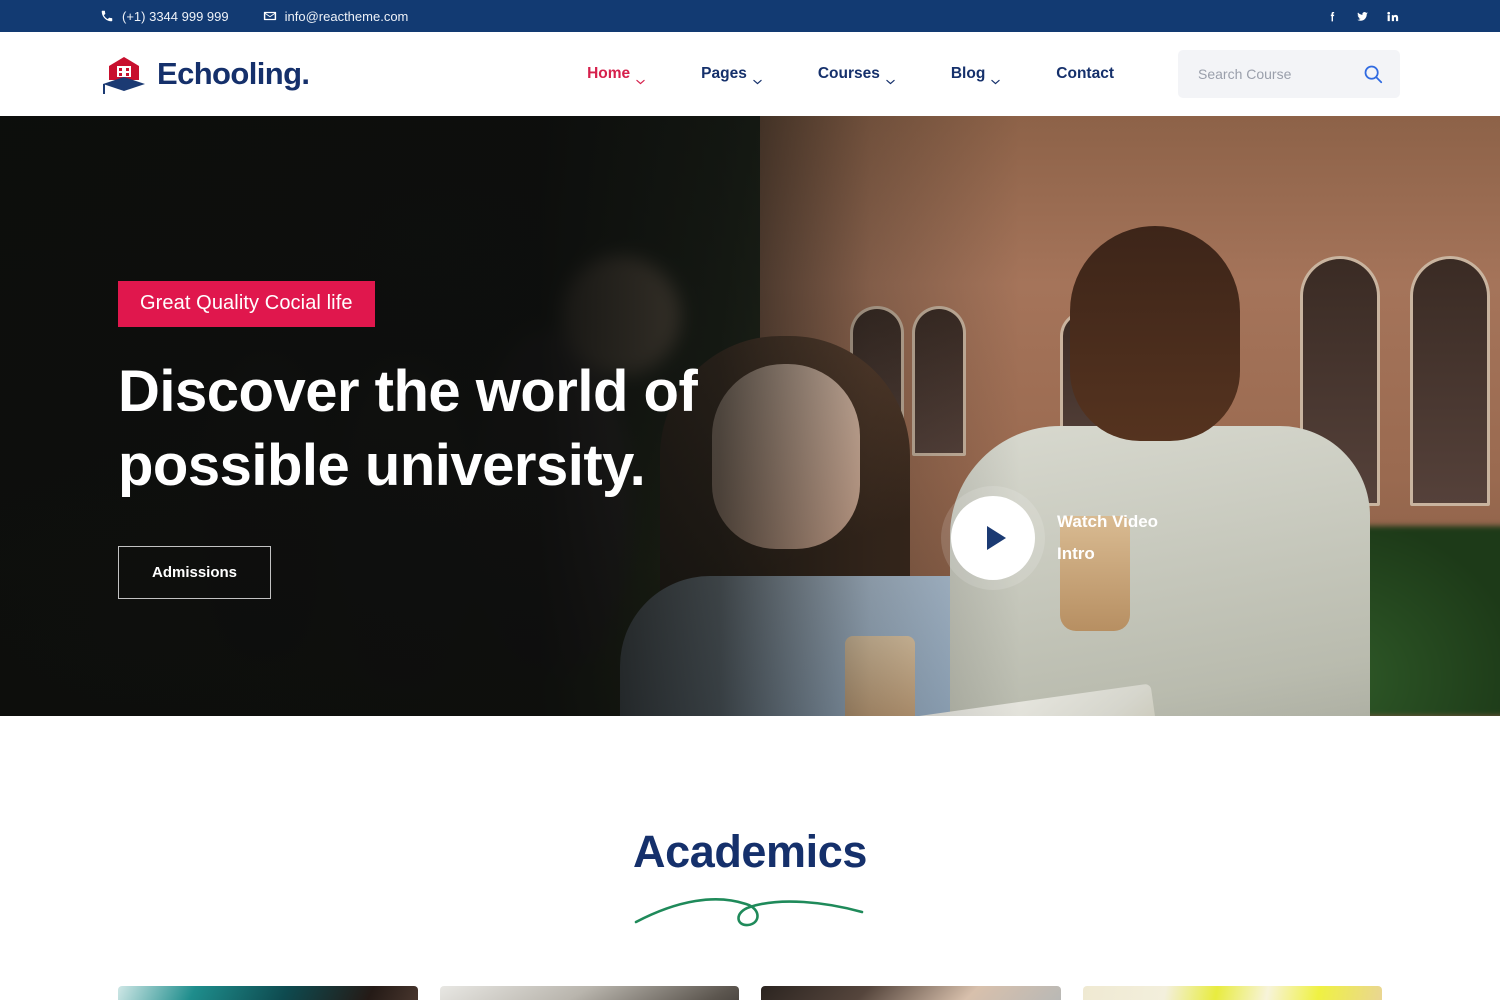 The width and height of the screenshot is (1500, 1000). Describe the element at coordinates (254, 16) in the screenshot. I see `topbar-contact-group: (+1) 3344 999 999 info@reactheme.com` at that location.